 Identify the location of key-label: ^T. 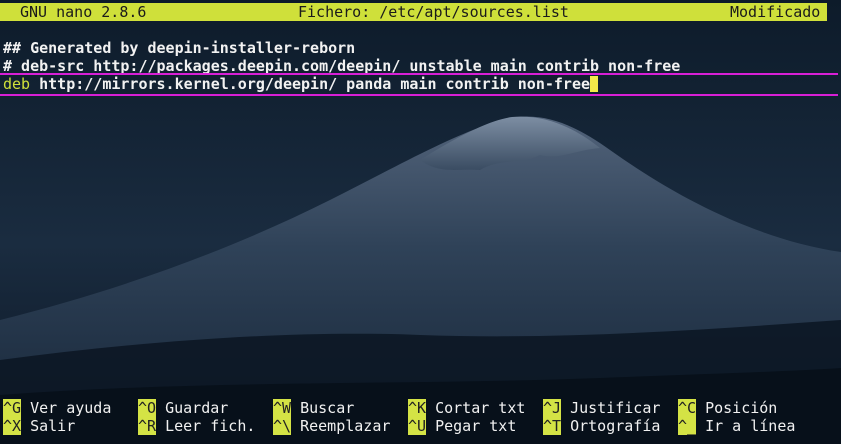
(552, 426).